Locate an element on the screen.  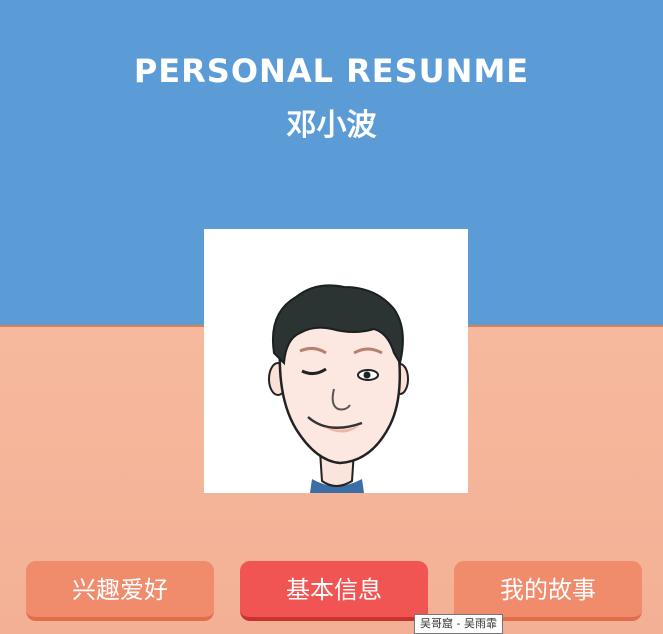
tooltip: 吴哥窟 - 吴雨霏 is located at coordinates (458, 624).